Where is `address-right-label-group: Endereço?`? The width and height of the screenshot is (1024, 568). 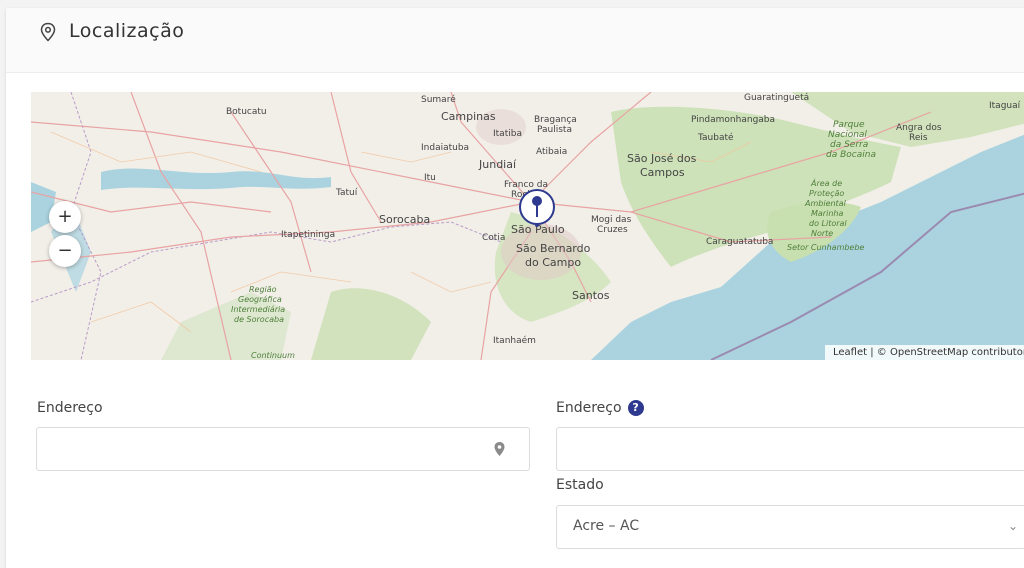
address-right-label-group: Endereço? is located at coordinates (600, 408).